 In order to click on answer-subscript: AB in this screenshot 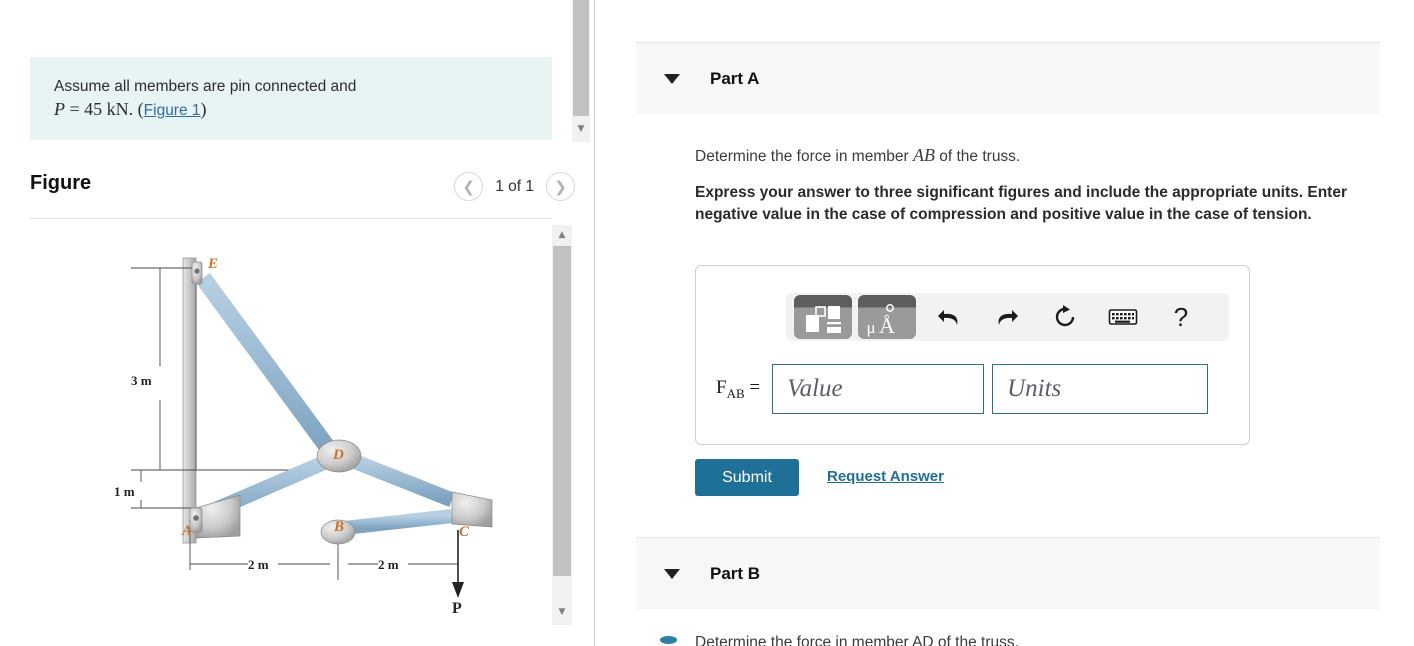, I will do `click(735, 393)`.